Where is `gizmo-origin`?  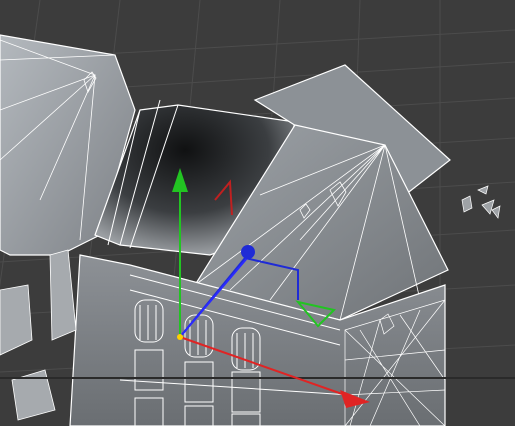 gizmo-origin is located at coordinates (180, 337).